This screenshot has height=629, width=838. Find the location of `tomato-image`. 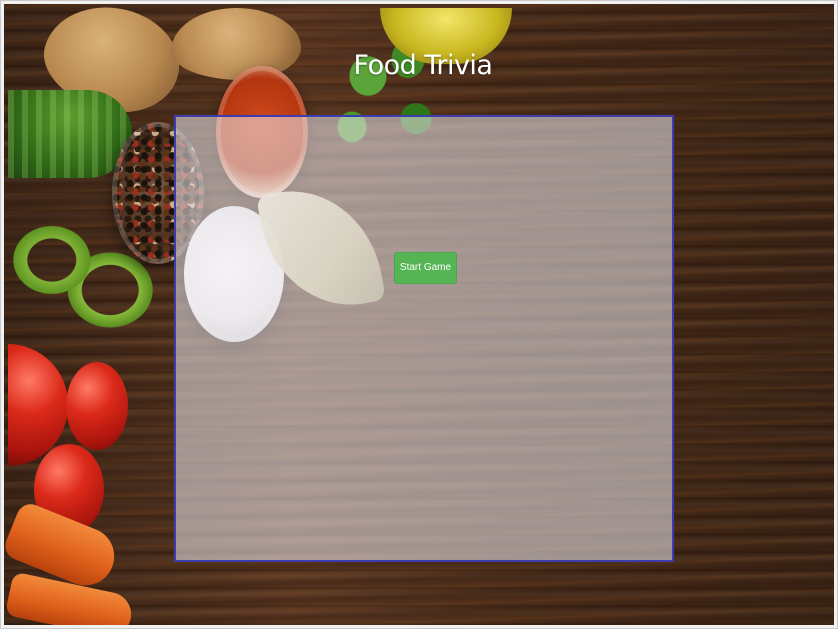

tomato-image is located at coordinates (97, 406).